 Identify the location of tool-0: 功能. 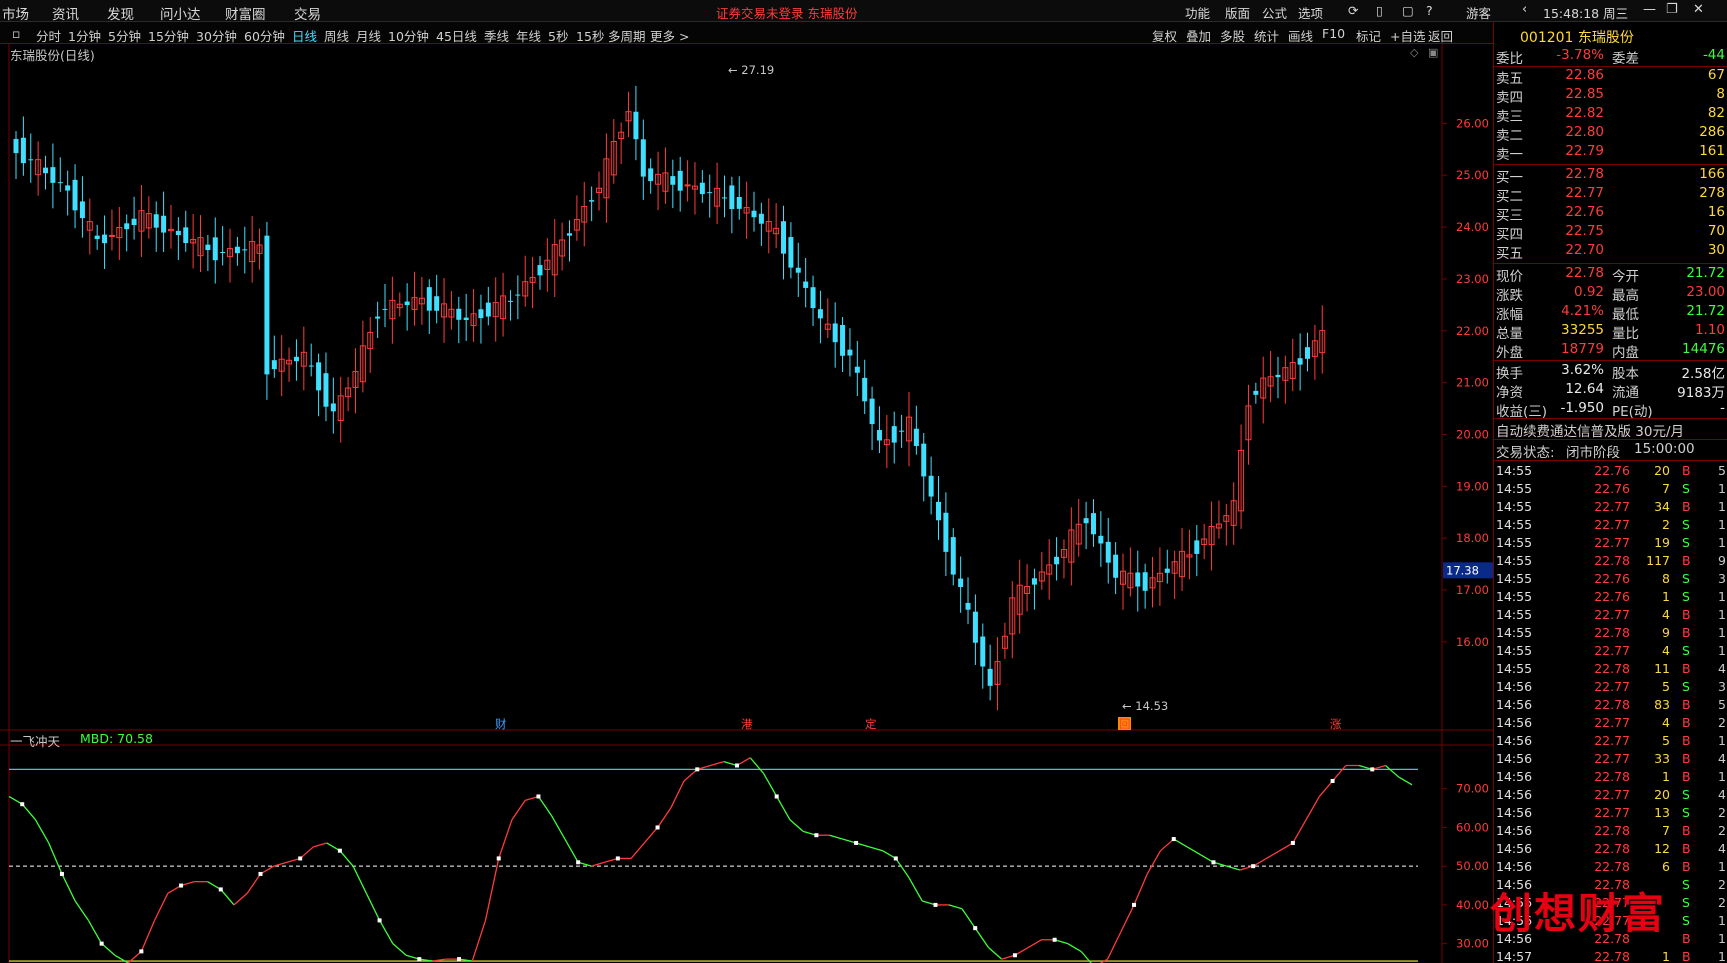
(1197, 12).